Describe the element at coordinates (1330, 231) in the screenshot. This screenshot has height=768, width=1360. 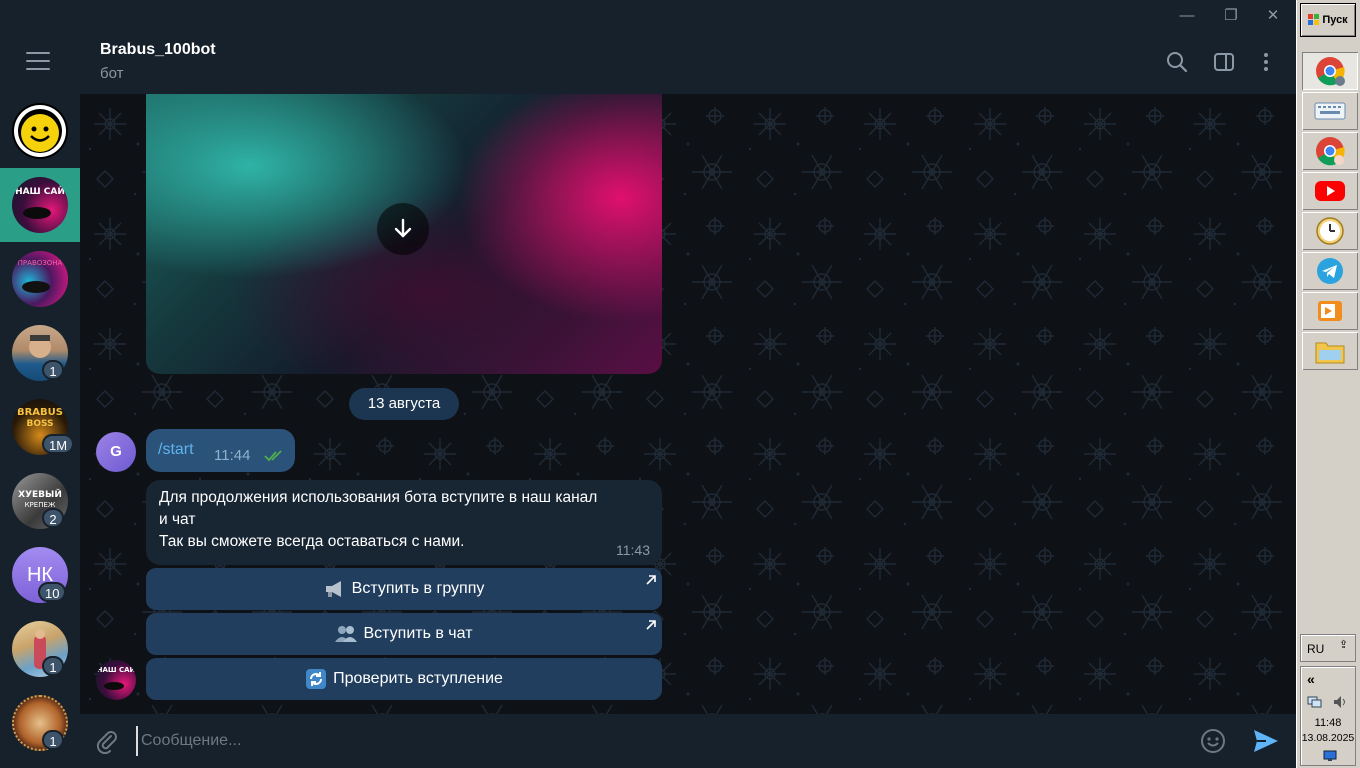
I see `clock-icon` at that location.